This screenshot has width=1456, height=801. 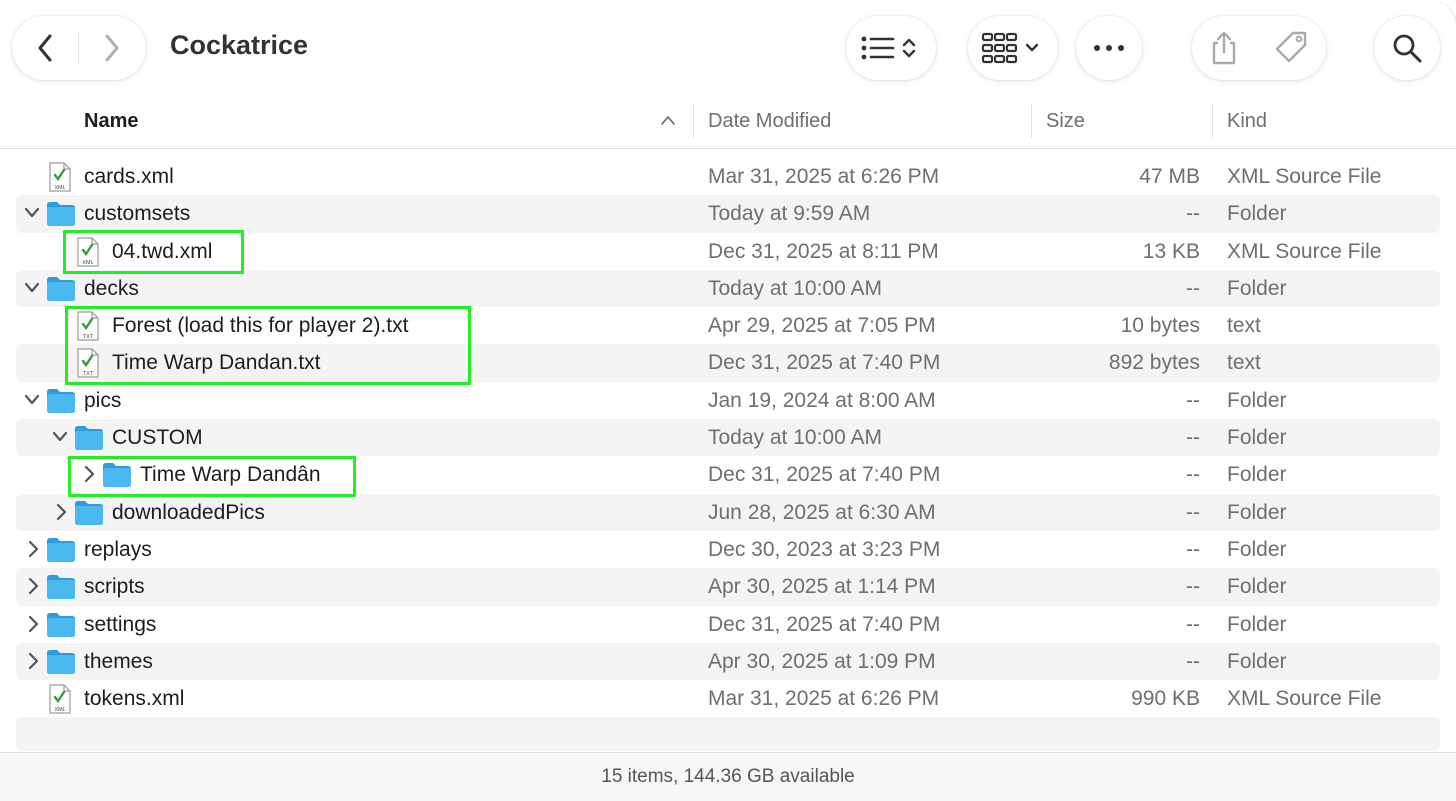 What do you see at coordinates (134, 699) in the screenshot?
I see `file-name: tokens.xml` at bounding box center [134, 699].